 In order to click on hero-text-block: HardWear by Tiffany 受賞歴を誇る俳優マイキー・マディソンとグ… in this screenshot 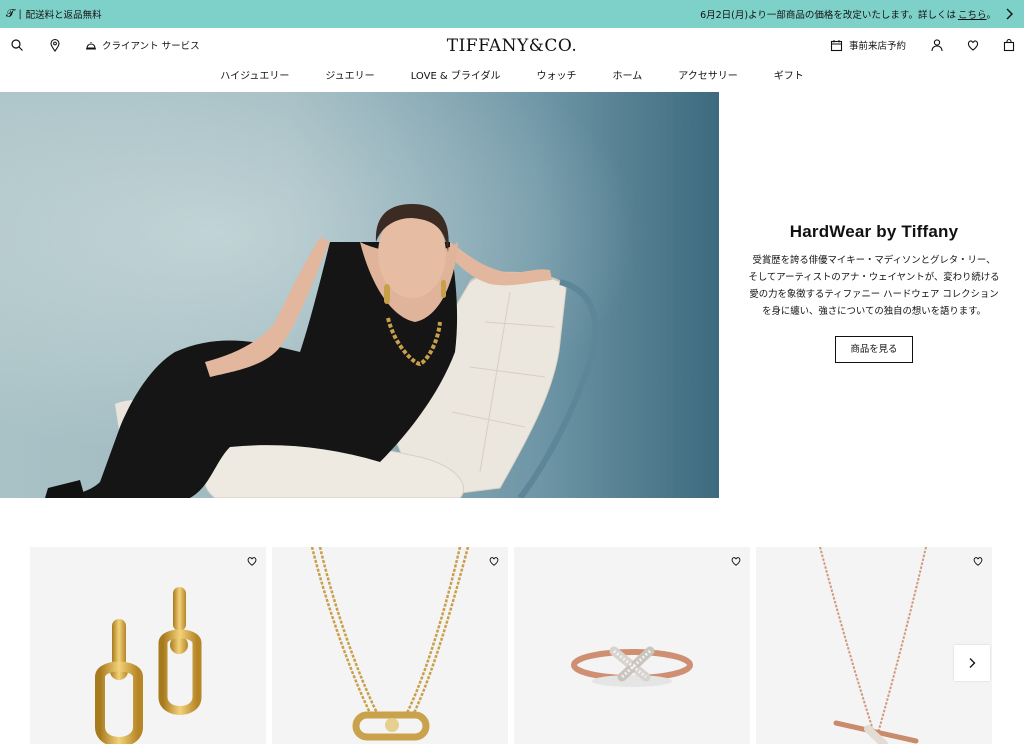, I will do `click(874, 292)`.